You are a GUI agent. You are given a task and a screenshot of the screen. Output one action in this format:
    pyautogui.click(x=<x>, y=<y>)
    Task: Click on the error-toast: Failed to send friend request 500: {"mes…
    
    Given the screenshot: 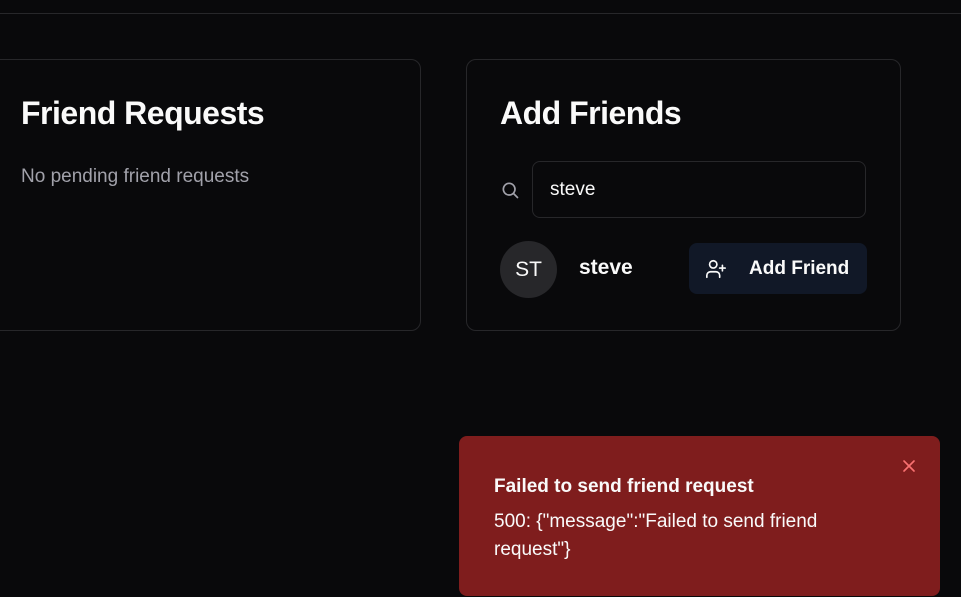 What is the action you would take?
    pyautogui.click(x=699, y=516)
    